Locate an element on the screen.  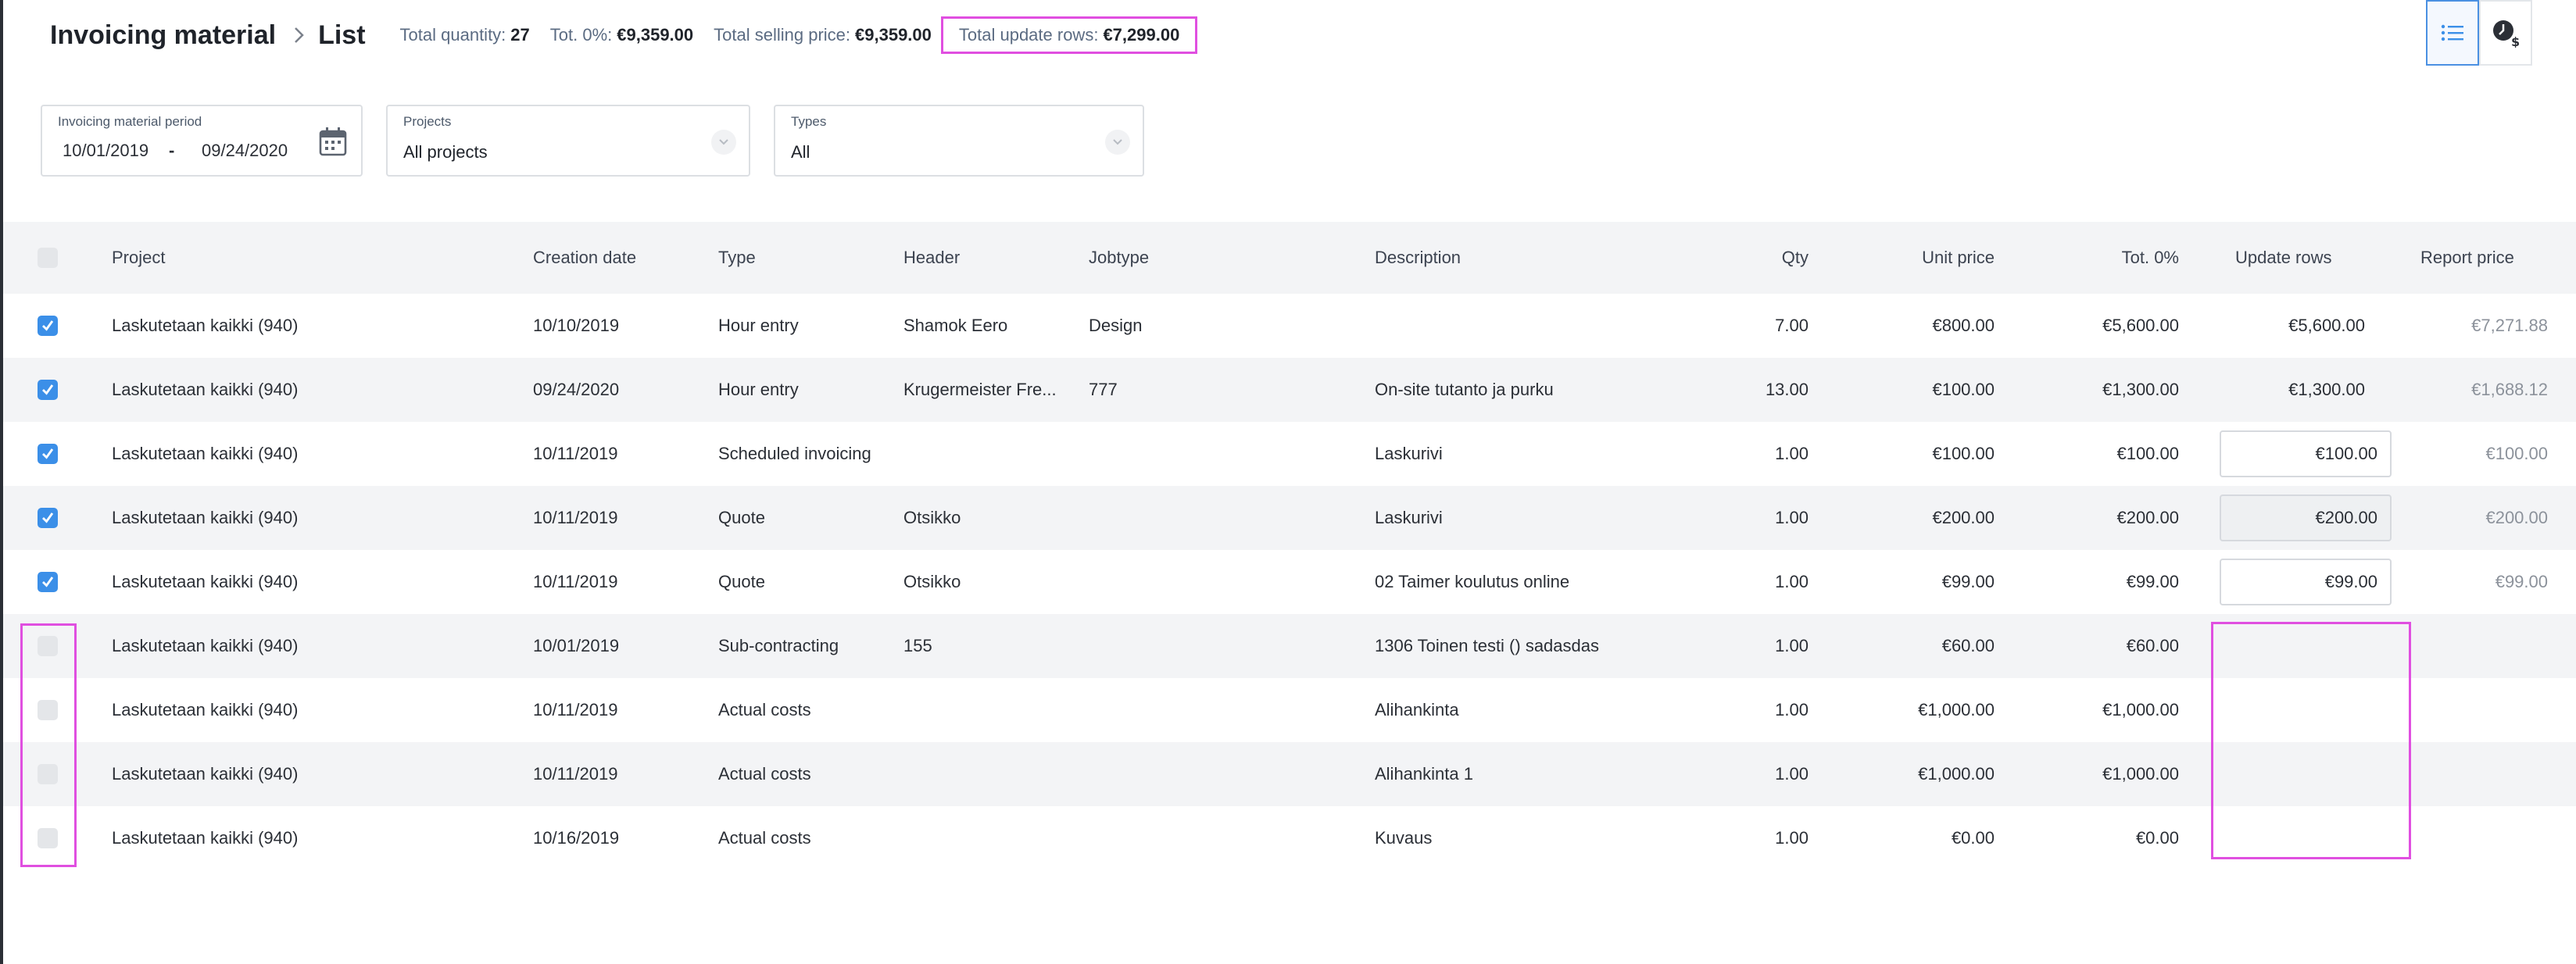
breadcrumb-title: Invoicing material is located at coordinates (163, 35).